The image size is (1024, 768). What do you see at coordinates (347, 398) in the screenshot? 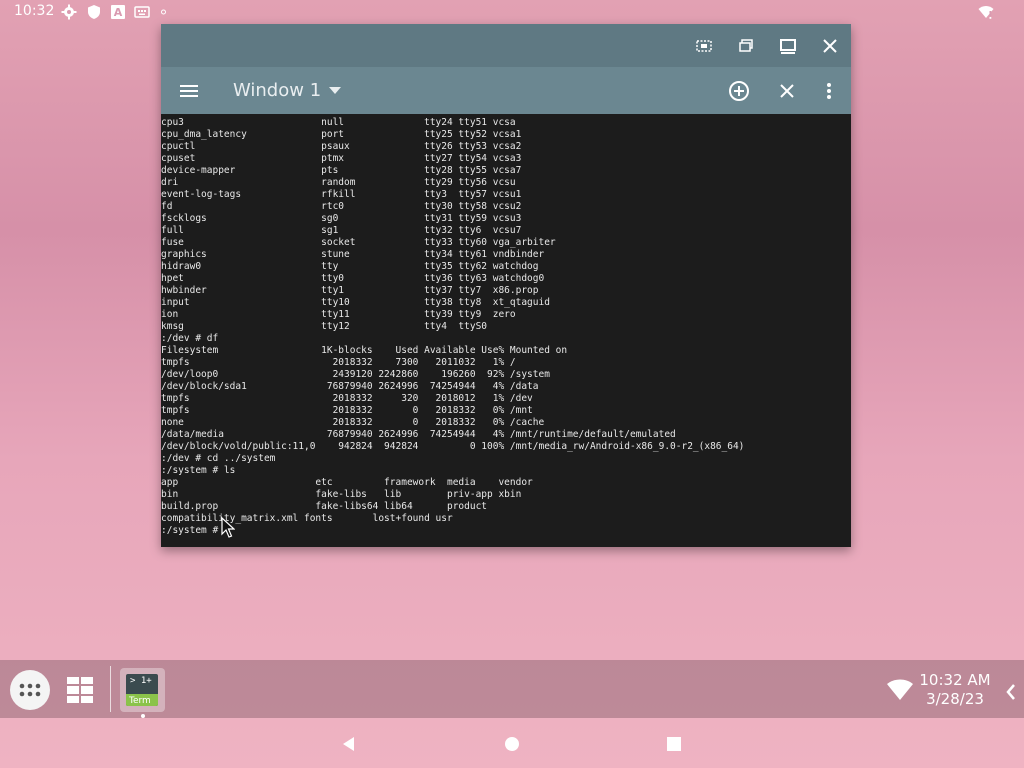
I see `terminal-line: tmpfs 2018332 320 2018012 1% /dev` at bounding box center [347, 398].